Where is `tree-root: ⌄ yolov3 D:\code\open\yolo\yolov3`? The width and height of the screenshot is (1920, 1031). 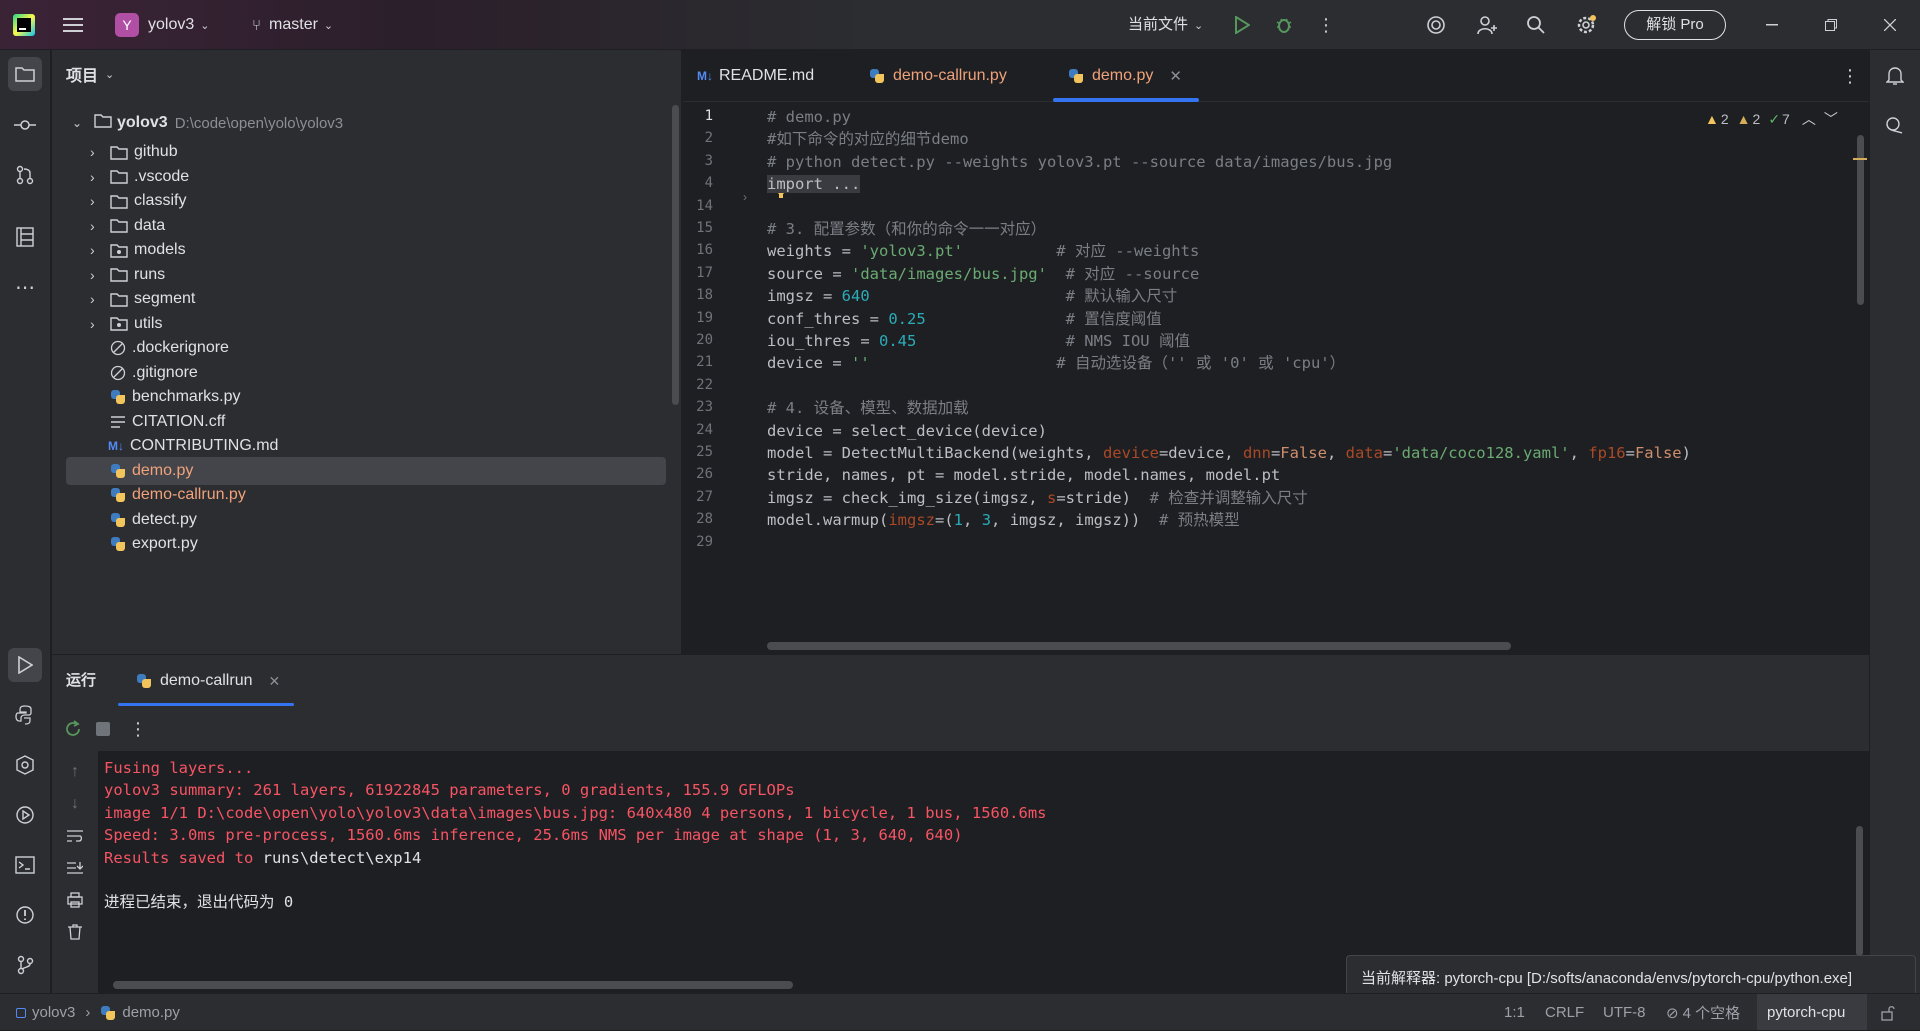 tree-root: ⌄ yolov3 D:\code\open\yolo\yolov3 is located at coordinates (366, 123).